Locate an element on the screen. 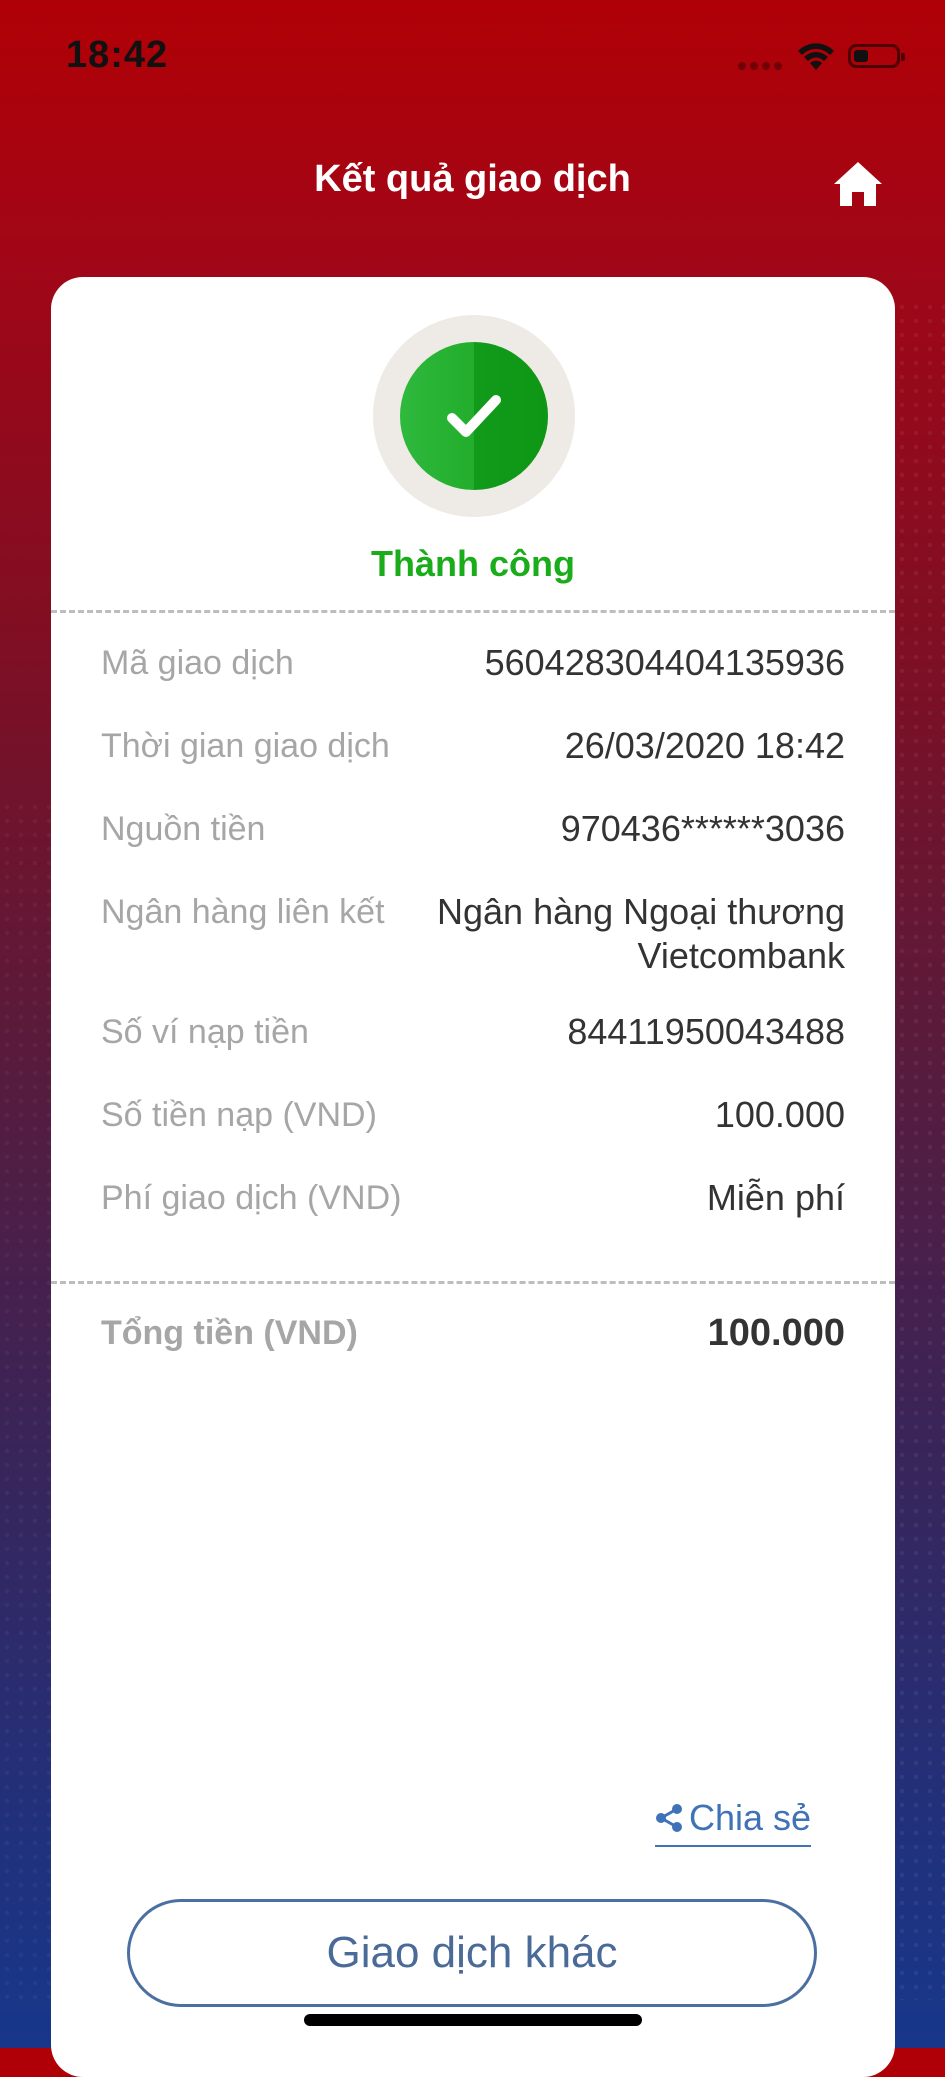  detail-label: Mã giao dịch is located at coordinates (197, 663).